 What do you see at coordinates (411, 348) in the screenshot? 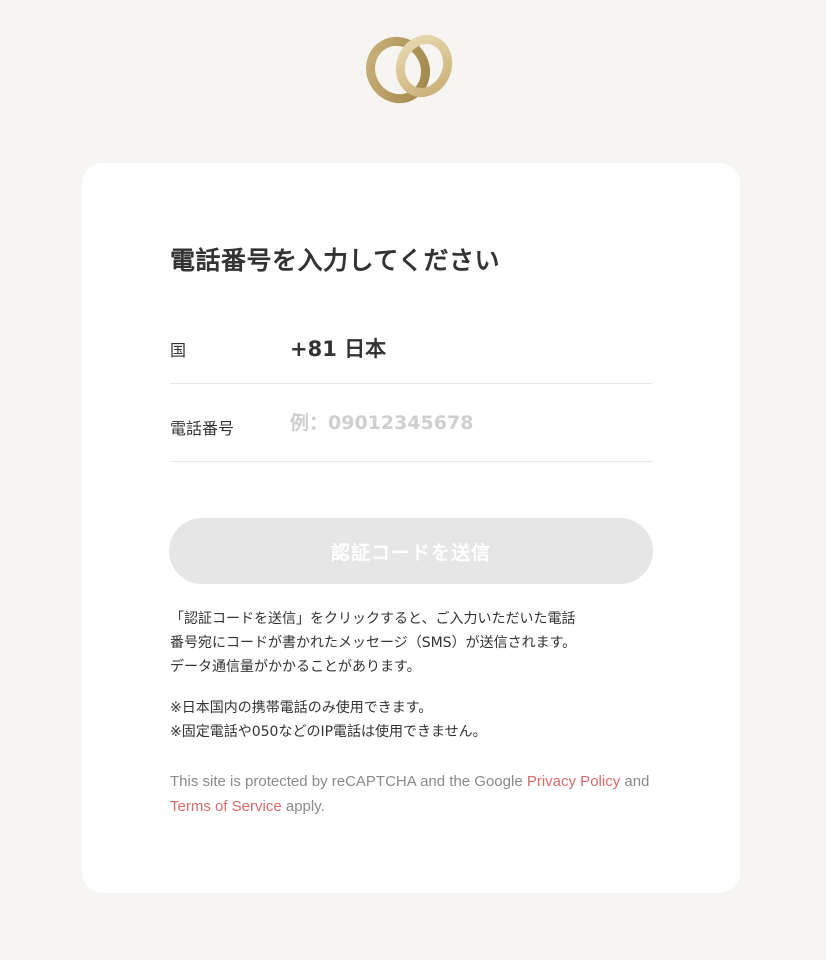
I see `country-row: 国 +81 日本` at bounding box center [411, 348].